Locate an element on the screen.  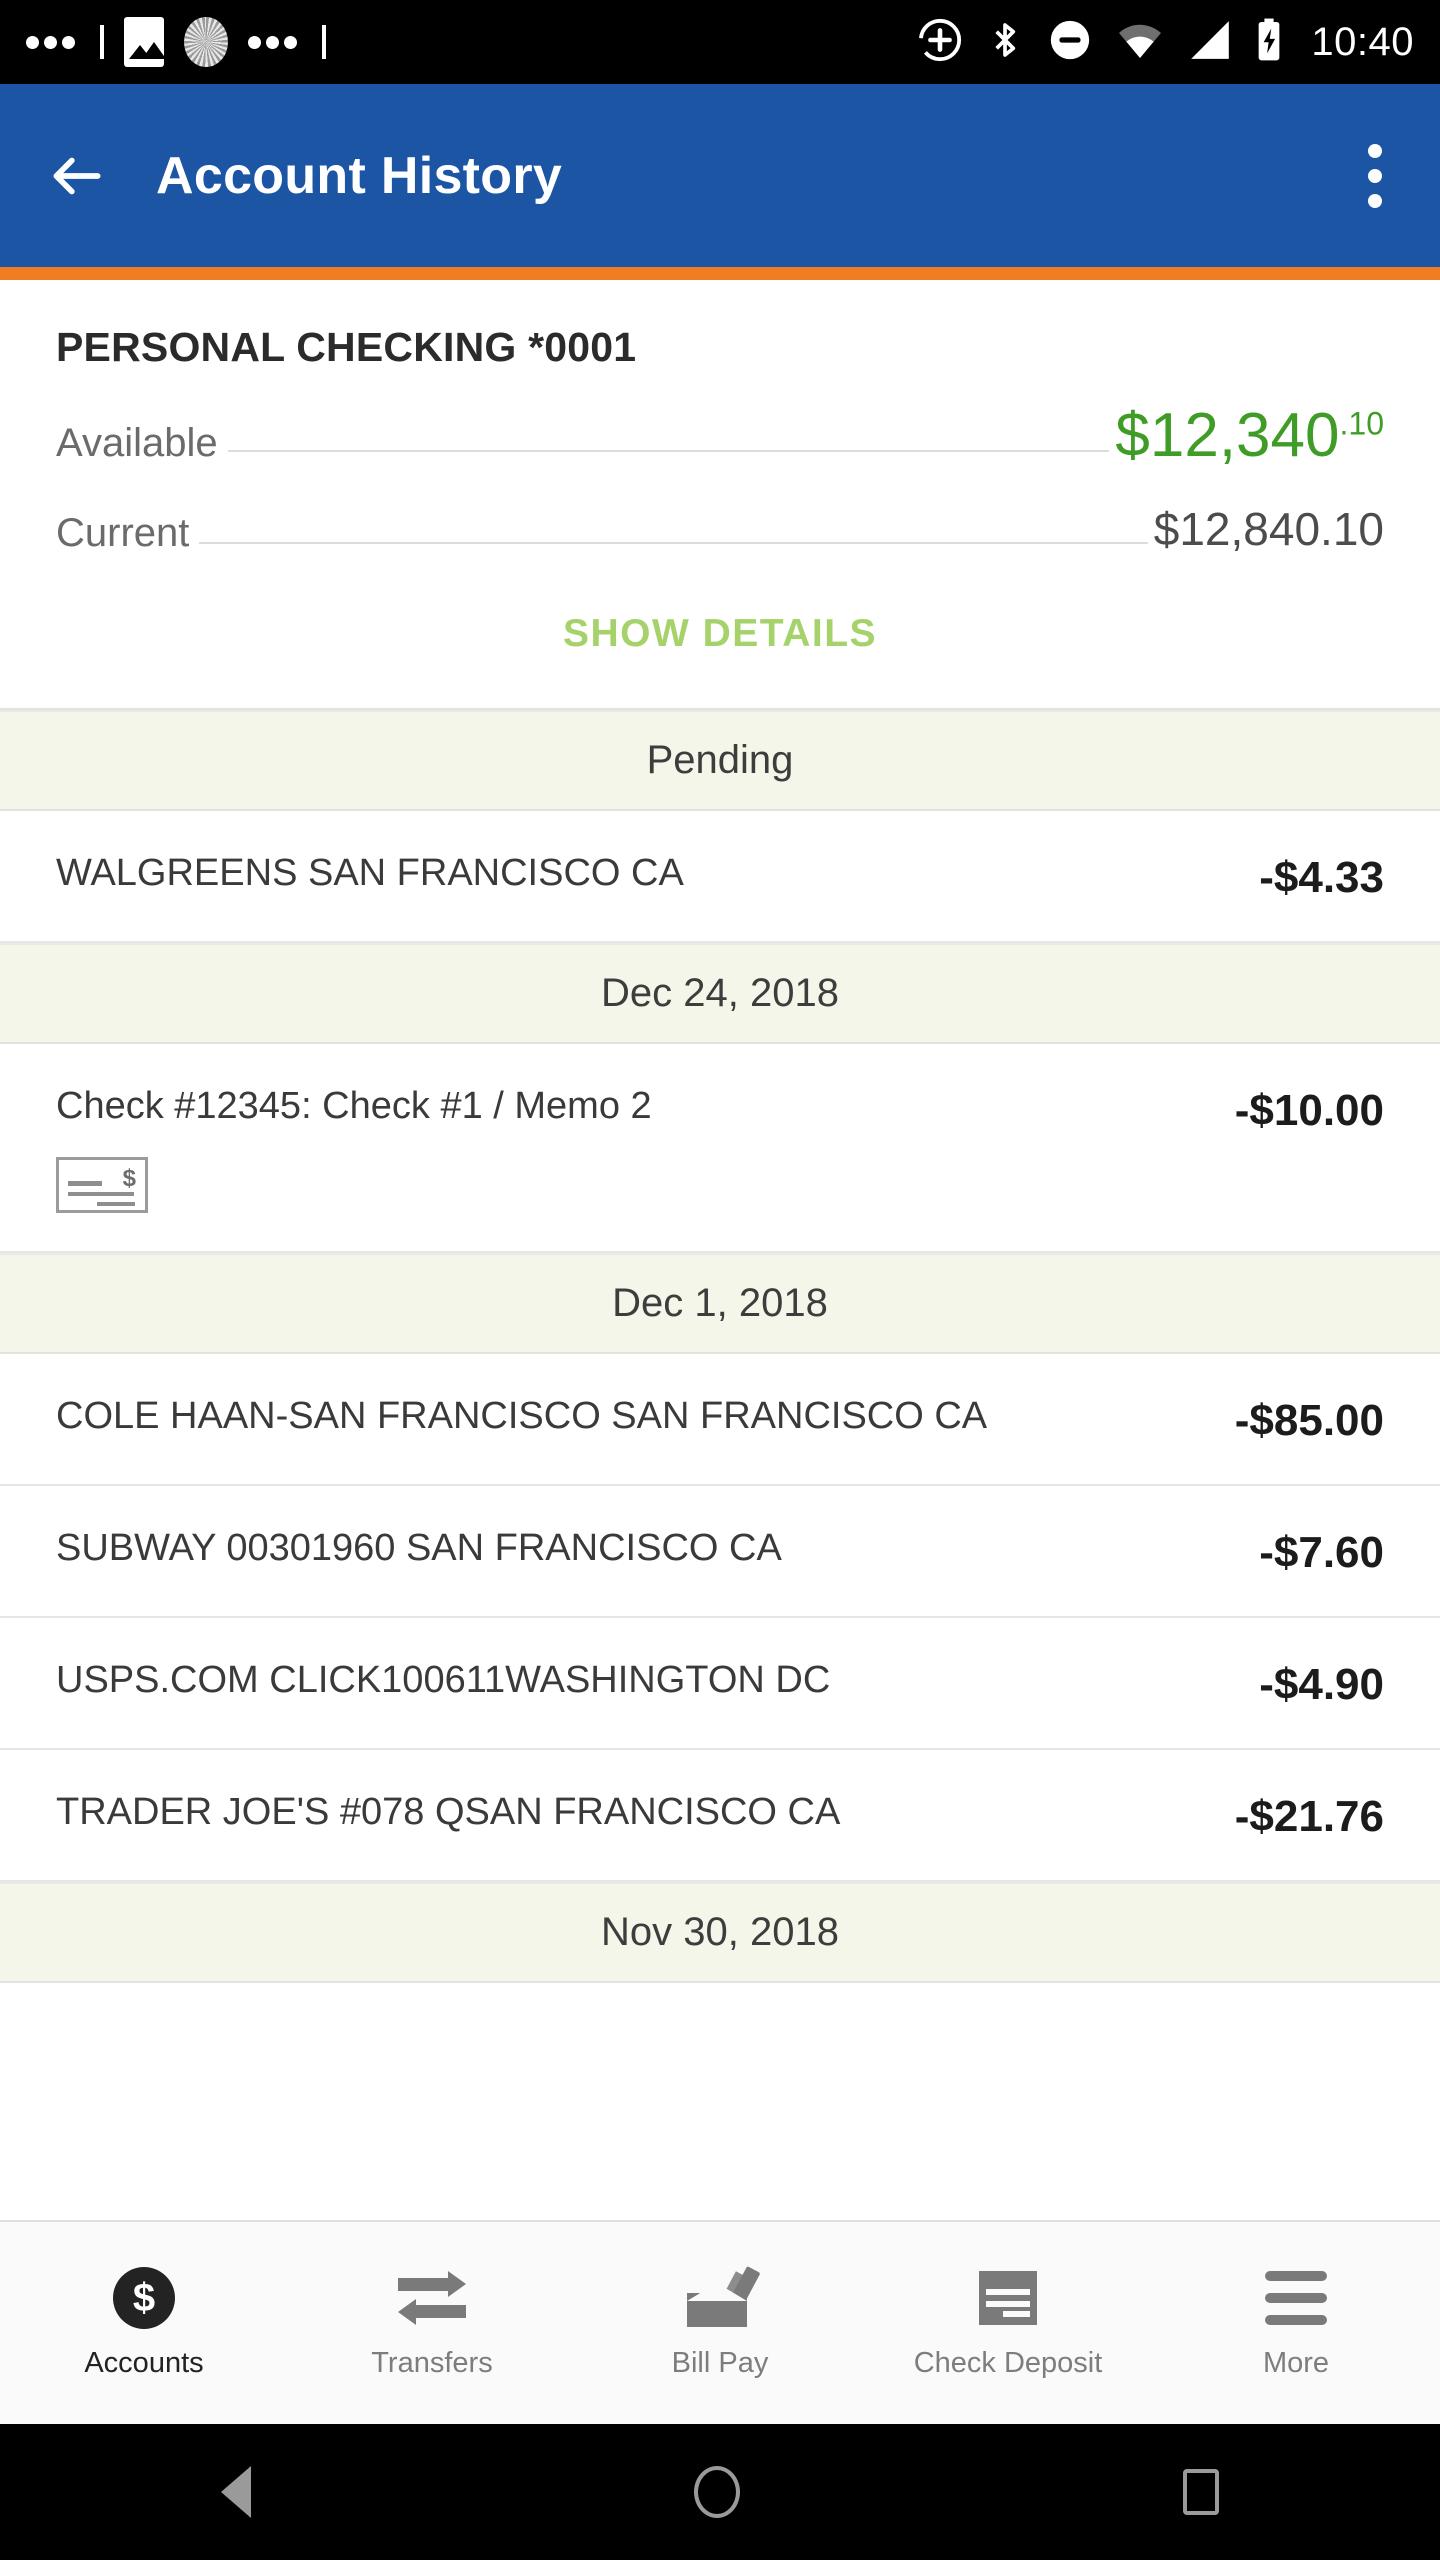
account-name: PERSONAL CHECKING *0001 is located at coordinates (346, 347).